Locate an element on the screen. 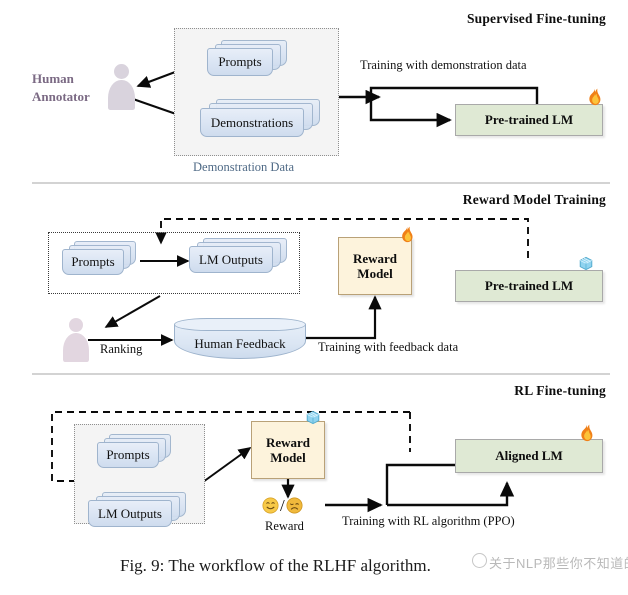 The width and height of the screenshot is (628, 595). panel-title-supervised-fine-tuning: Supervised Fine-tuning is located at coordinates (536, 18).